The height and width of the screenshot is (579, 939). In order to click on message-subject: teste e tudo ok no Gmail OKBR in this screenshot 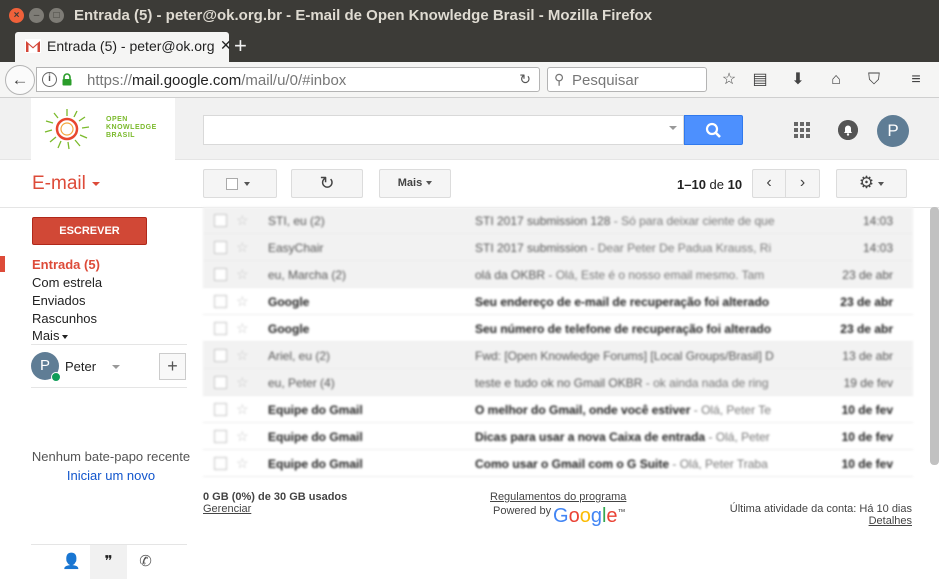, I will do `click(559, 383)`.